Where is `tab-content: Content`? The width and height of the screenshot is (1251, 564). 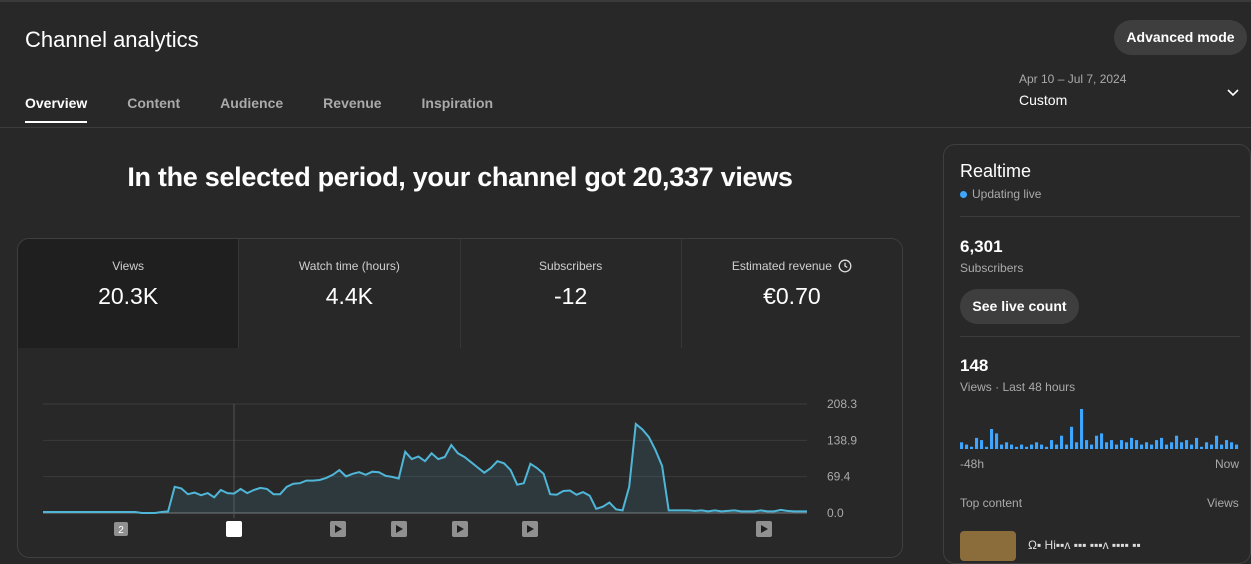 tab-content: Content is located at coordinates (153, 109).